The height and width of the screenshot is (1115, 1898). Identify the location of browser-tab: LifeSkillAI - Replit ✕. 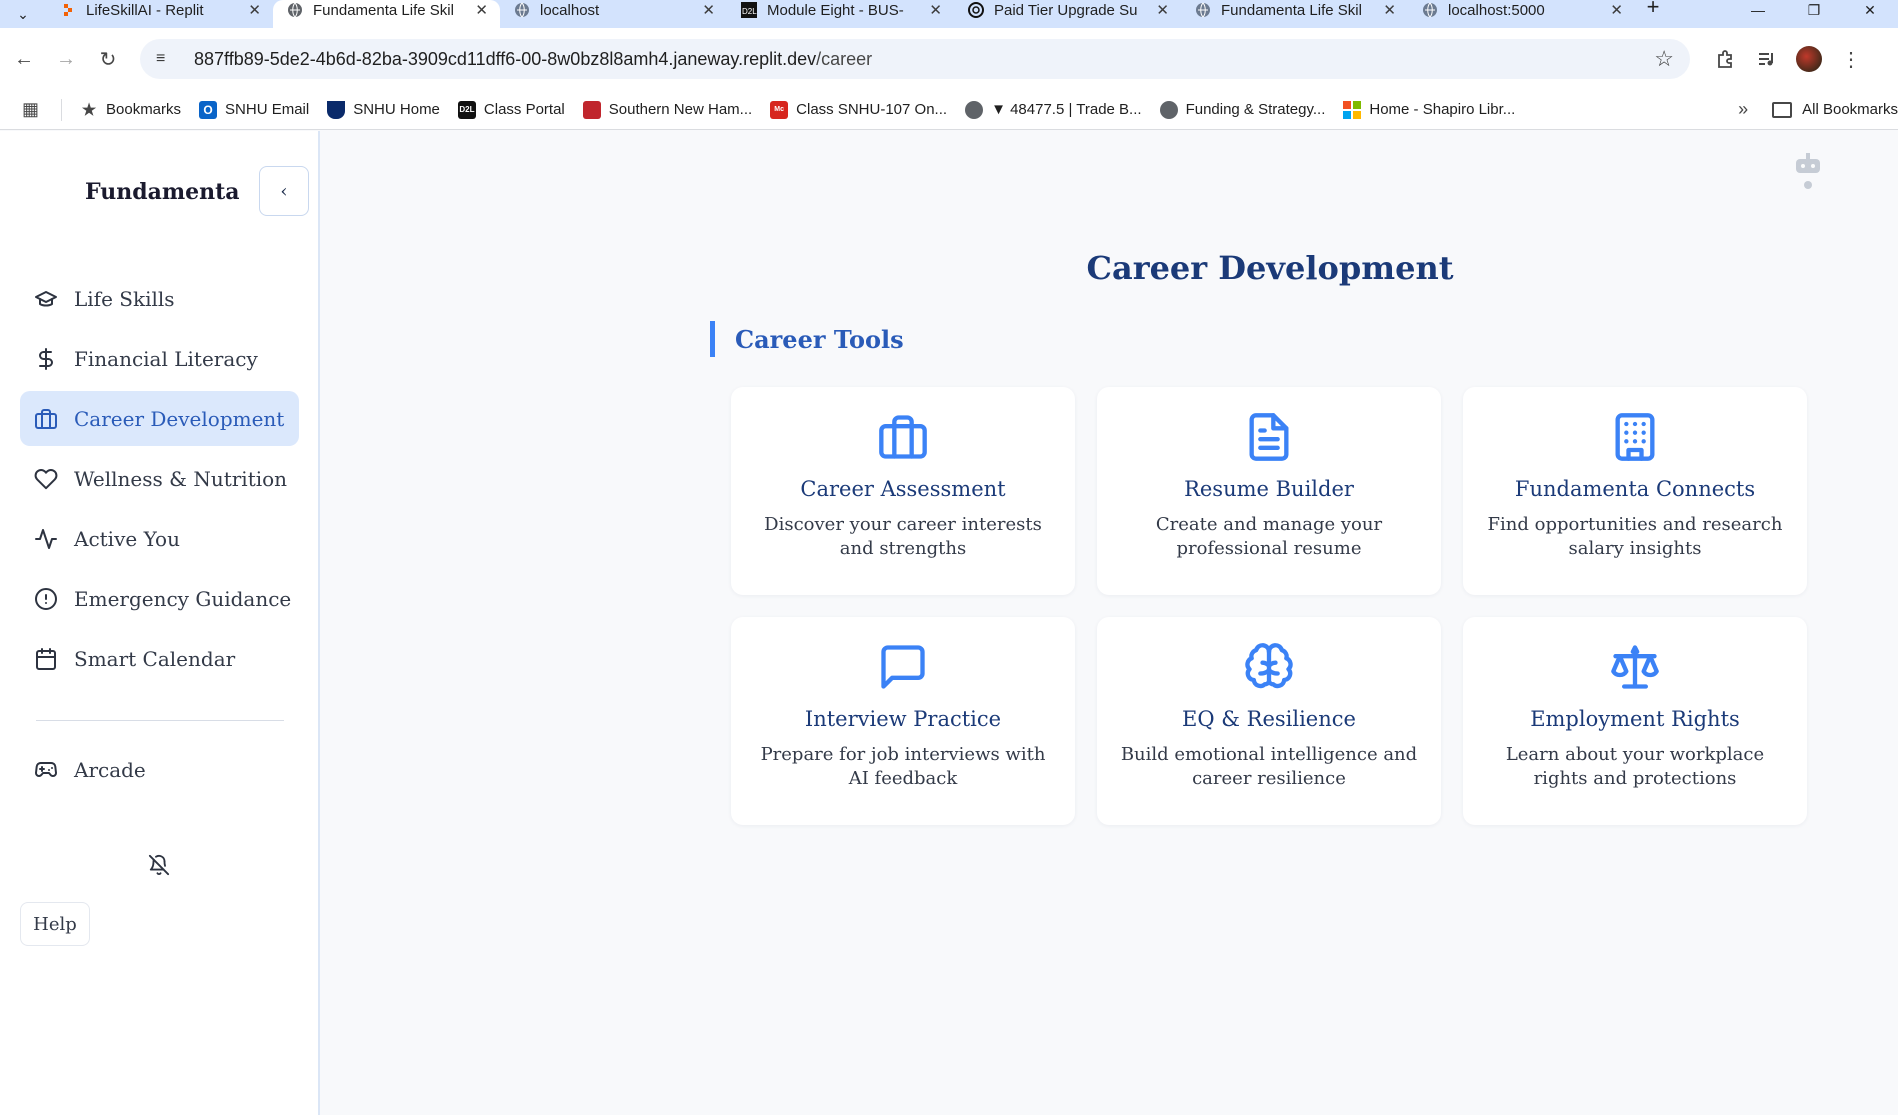
(159, 14).